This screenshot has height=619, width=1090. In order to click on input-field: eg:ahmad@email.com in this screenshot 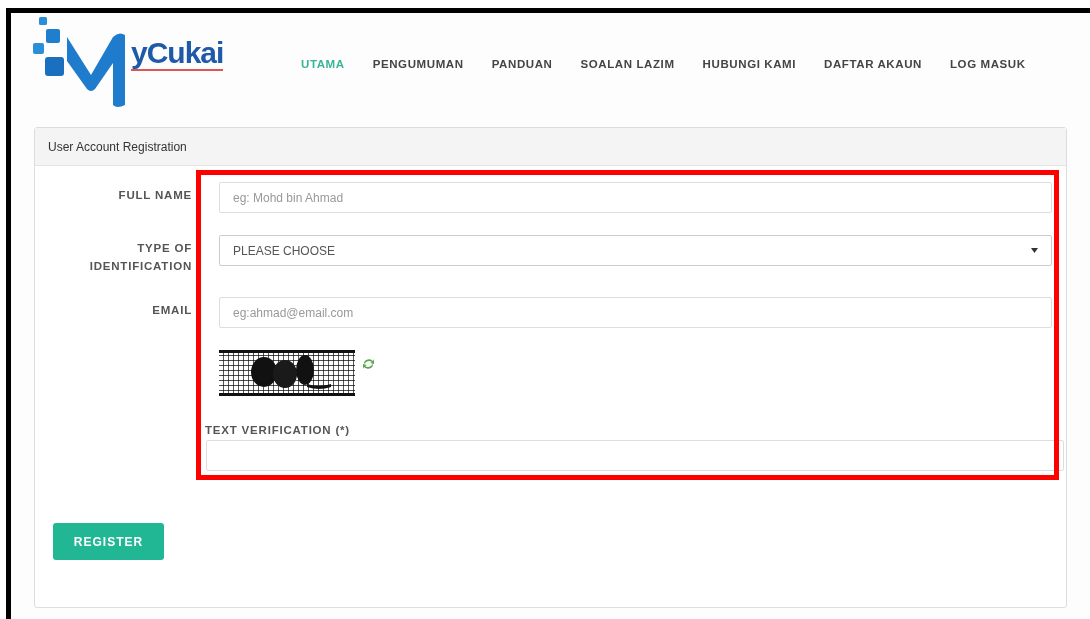, I will do `click(635, 312)`.